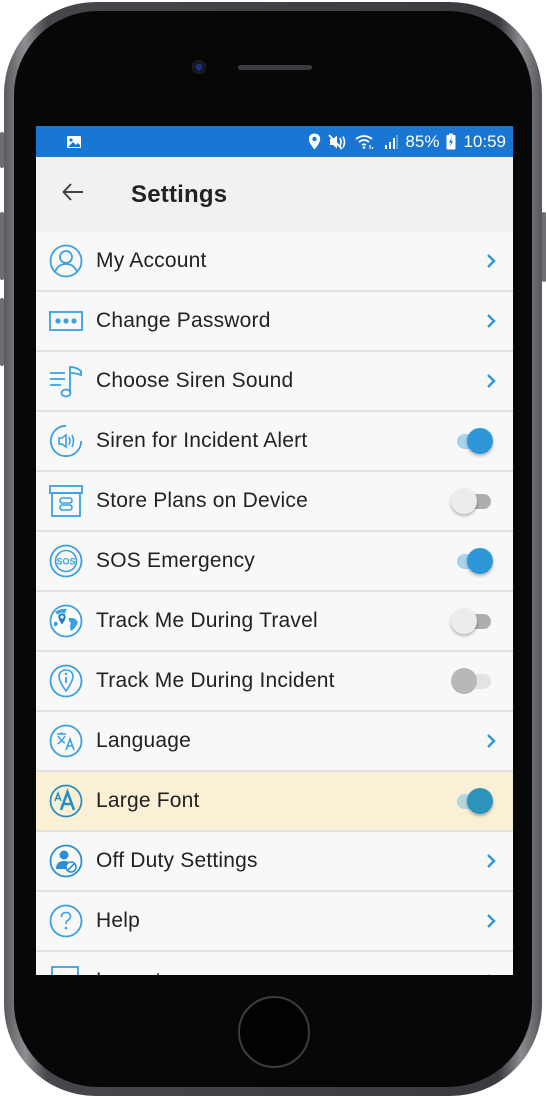 The image size is (546, 1100). What do you see at coordinates (472, 561) in the screenshot?
I see `sos-emergency-toggle` at bounding box center [472, 561].